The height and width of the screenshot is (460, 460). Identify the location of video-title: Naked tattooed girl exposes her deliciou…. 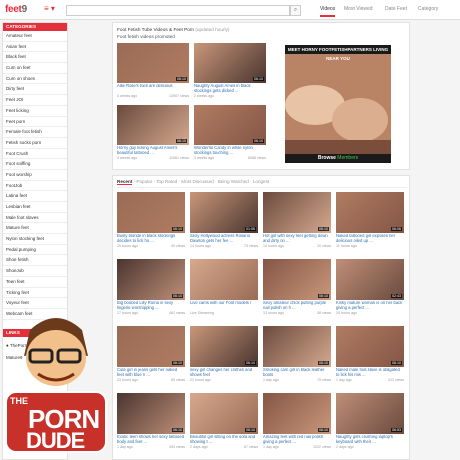
(370, 239).